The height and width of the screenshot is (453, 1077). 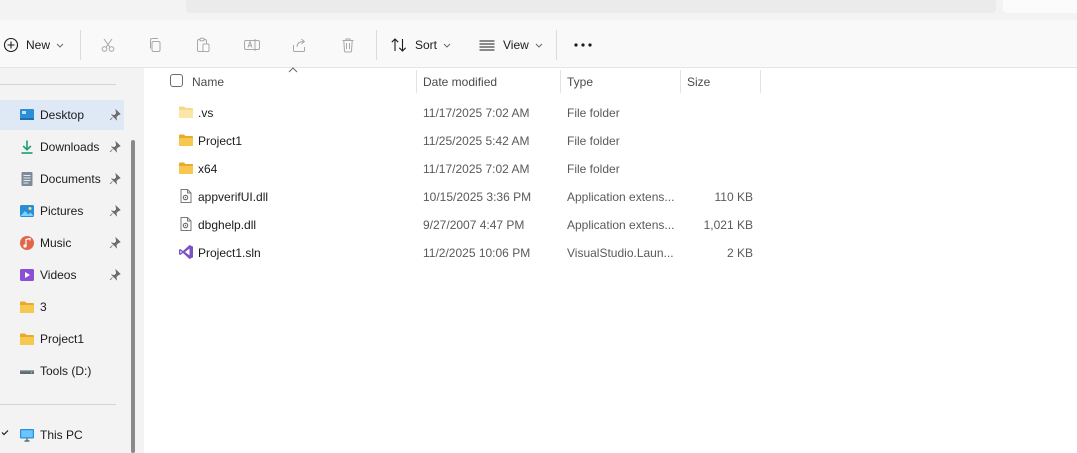 I want to click on paste-icon, so click(x=203, y=44).